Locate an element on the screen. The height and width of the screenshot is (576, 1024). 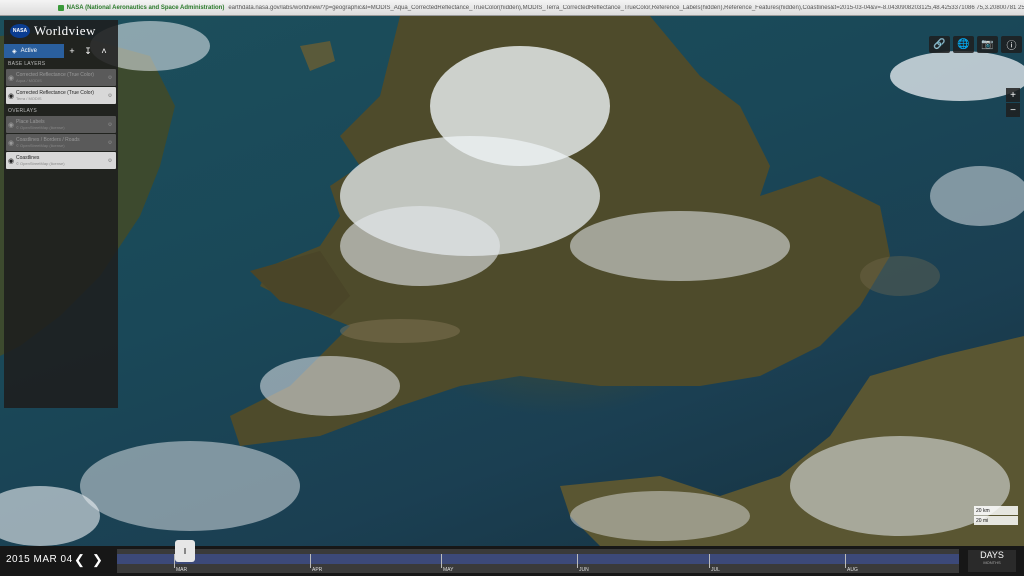
app-header: NASA Worldview is located at coordinates (61, 31).